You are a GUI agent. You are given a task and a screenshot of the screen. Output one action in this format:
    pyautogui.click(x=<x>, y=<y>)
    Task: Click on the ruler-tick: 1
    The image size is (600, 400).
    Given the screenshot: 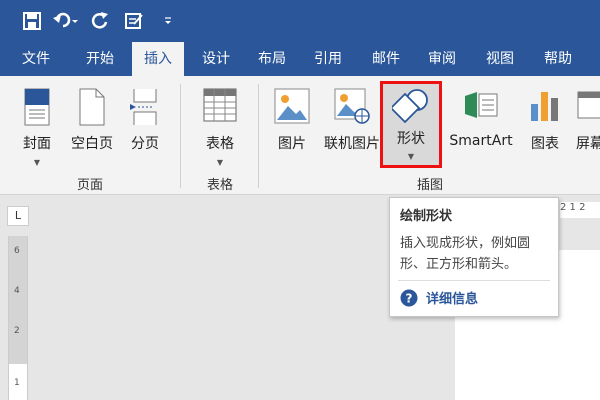 What is the action you would take?
    pyautogui.click(x=17, y=383)
    